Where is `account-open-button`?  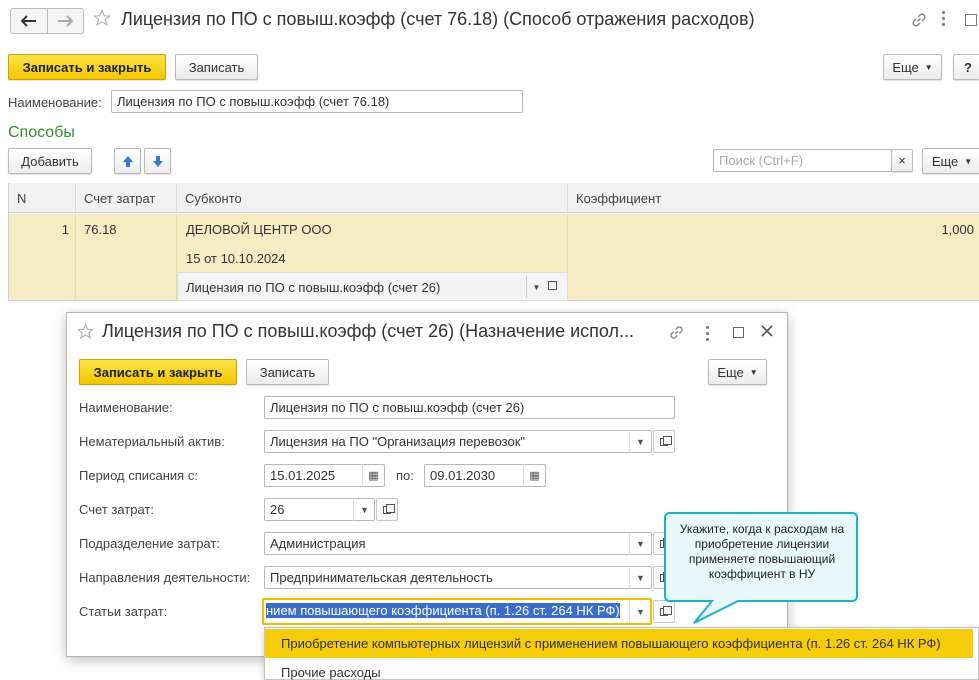 account-open-button is located at coordinates (387, 509).